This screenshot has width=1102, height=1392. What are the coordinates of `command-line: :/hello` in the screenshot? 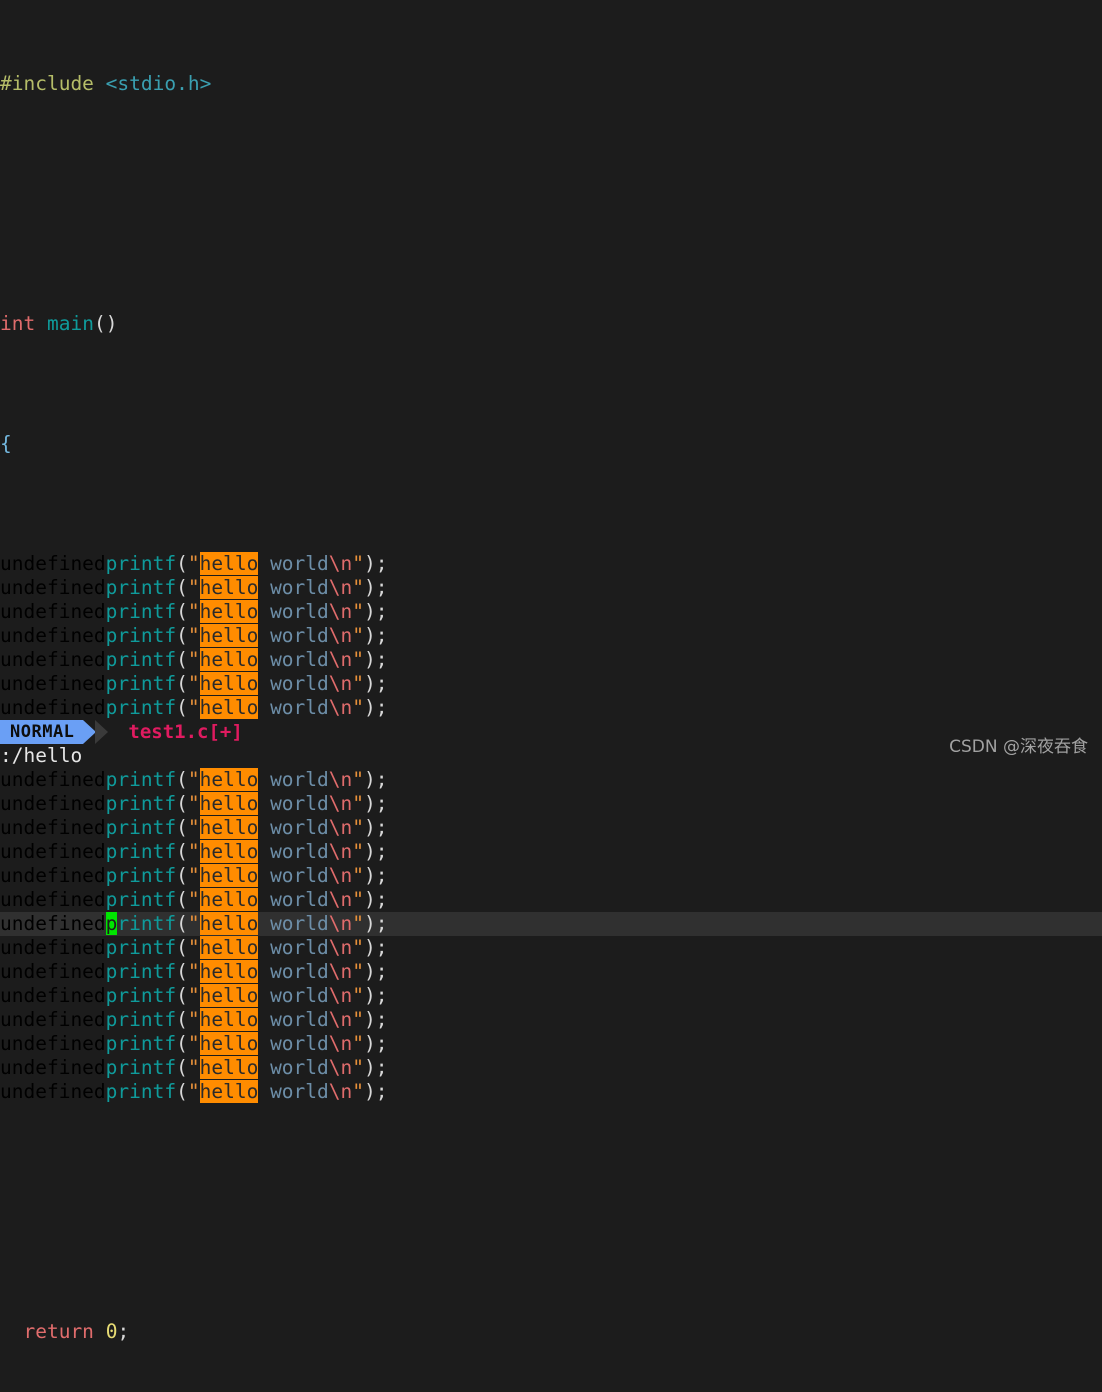 It's located at (551, 756).